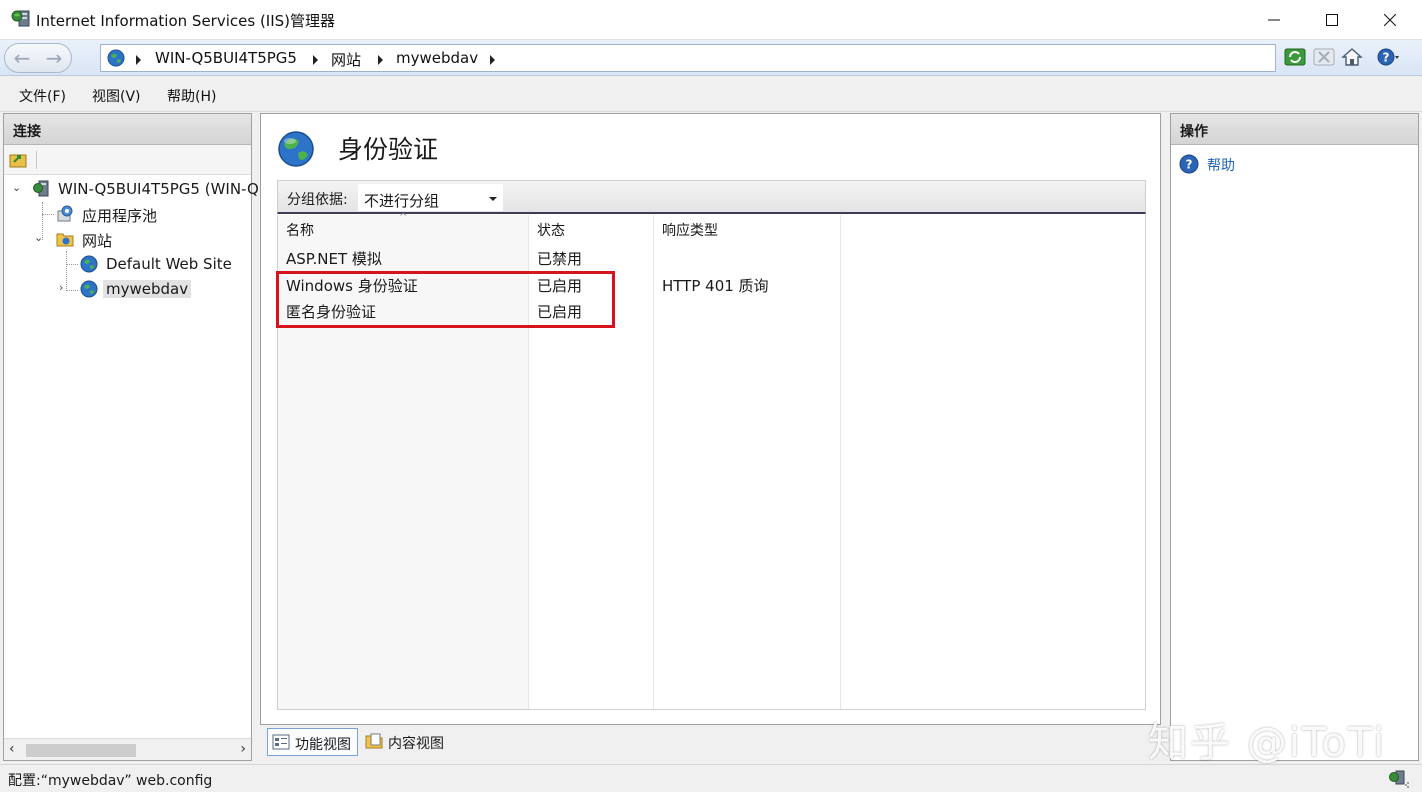 This screenshot has height=792, width=1422. I want to click on content-view-icon, so click(374, 741).